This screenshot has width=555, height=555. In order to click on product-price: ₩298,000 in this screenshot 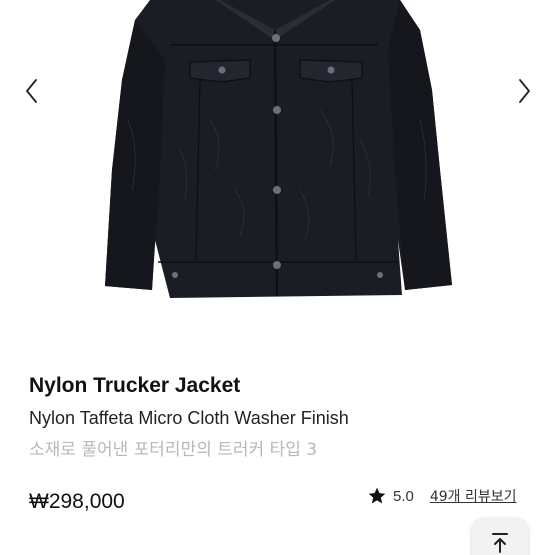, I will do `click(77, 501)`.